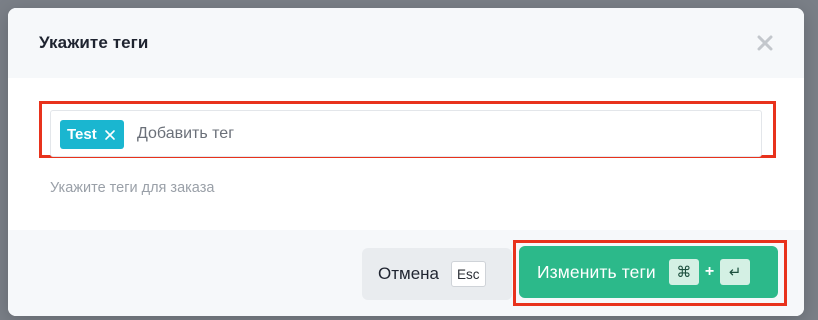 The height and width of the screenshot is (320, 818). What do you see at coordinates (437, 133) in the screenshot?
I see `add-tag-input` at bounding box center [437, 133].